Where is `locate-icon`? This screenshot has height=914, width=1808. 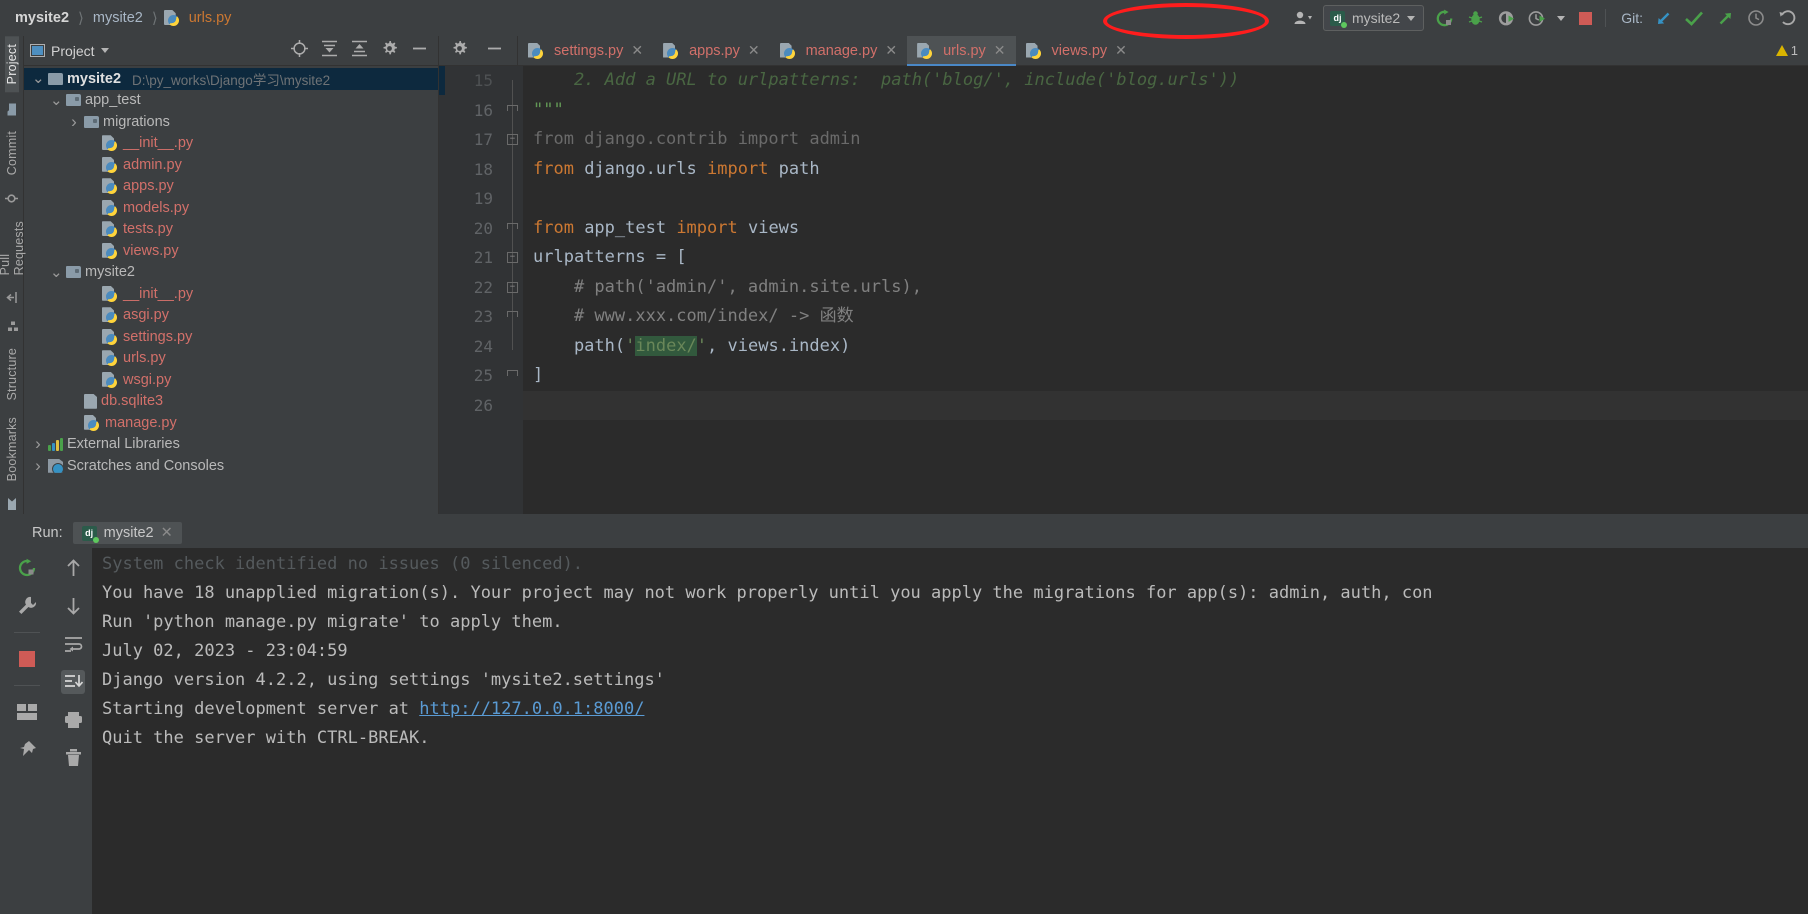 locate-icon is located at coordinates (299, 50).